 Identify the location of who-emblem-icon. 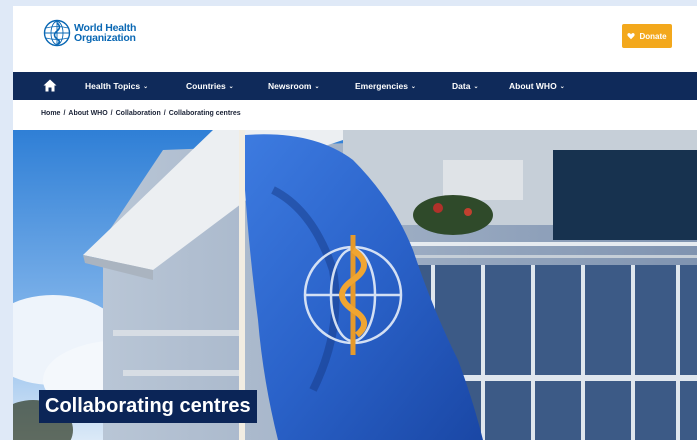
(57, 33).